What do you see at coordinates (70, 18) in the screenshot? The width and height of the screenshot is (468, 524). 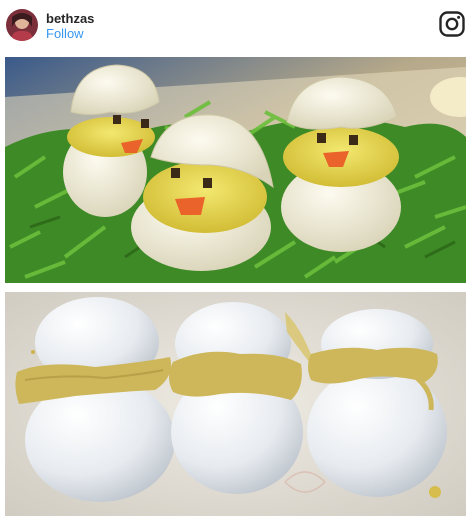 I see `username: bethzas` at bounding box center [70, 18].